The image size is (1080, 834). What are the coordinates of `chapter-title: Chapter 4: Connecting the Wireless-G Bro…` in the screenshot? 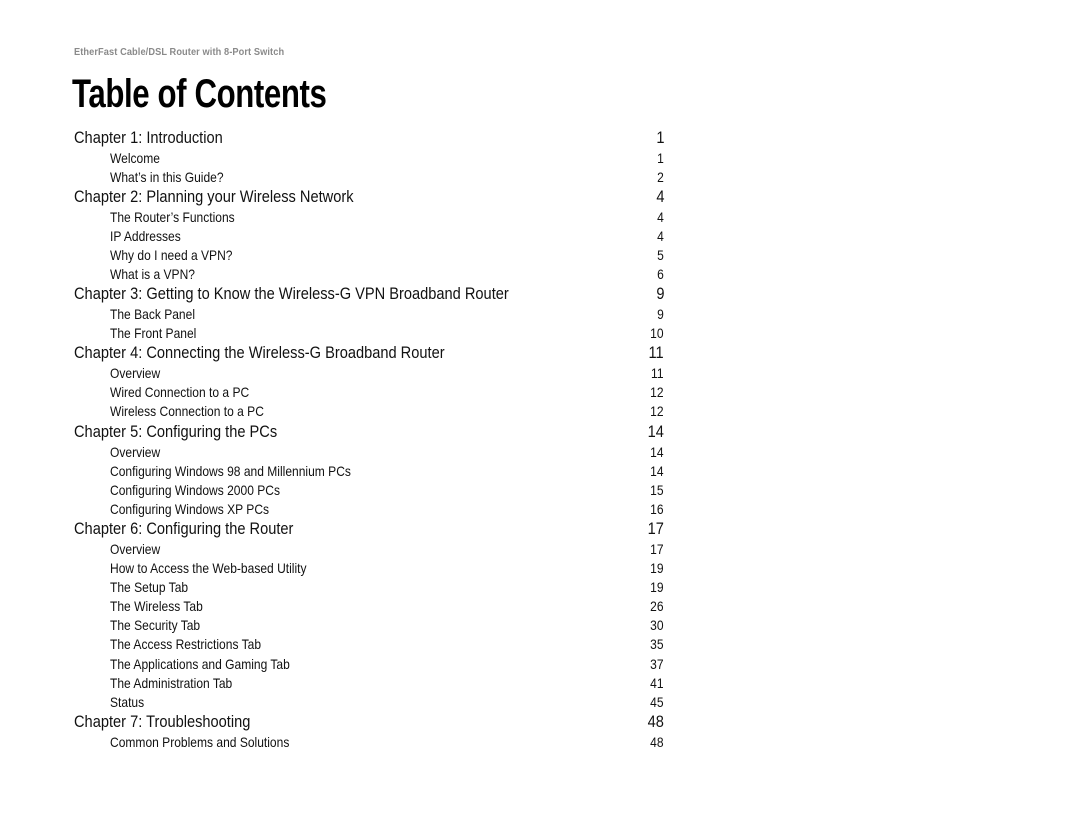 It's located at (259, 353).